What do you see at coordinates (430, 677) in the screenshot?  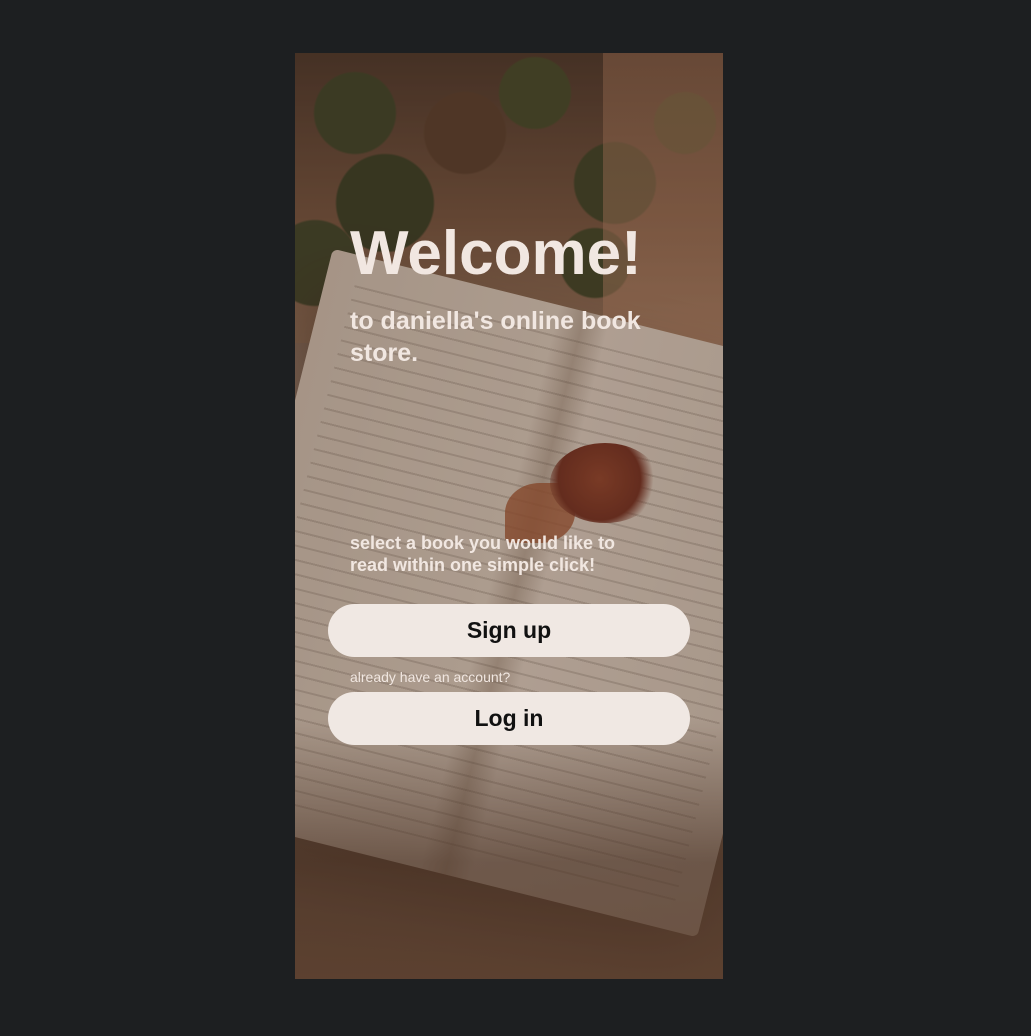 I see `account-hint: already have an account?` at bounding box center [430, 677].